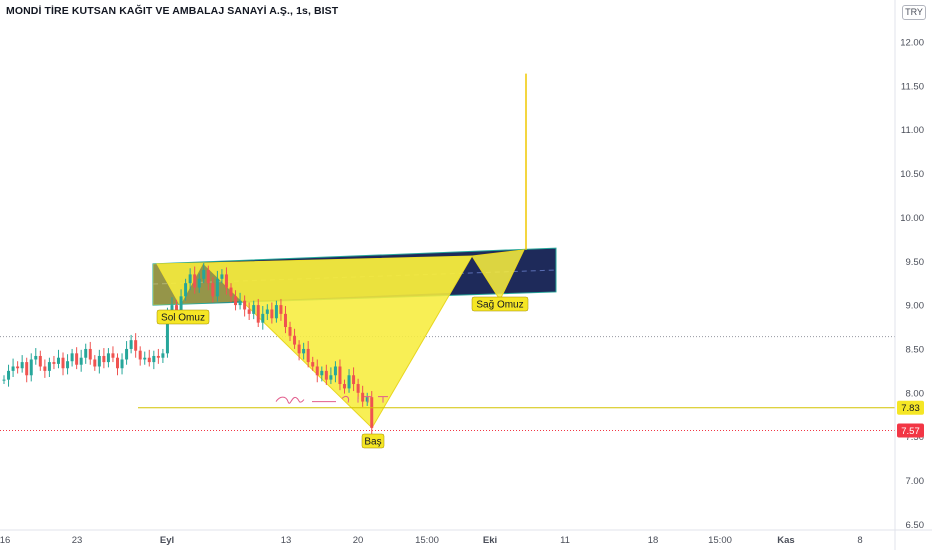 This screenshot has height=550, width=932. Describe the element at coordinates (915, 525) in the screenshot. I see `y-tick-label: 6.50` at that location.